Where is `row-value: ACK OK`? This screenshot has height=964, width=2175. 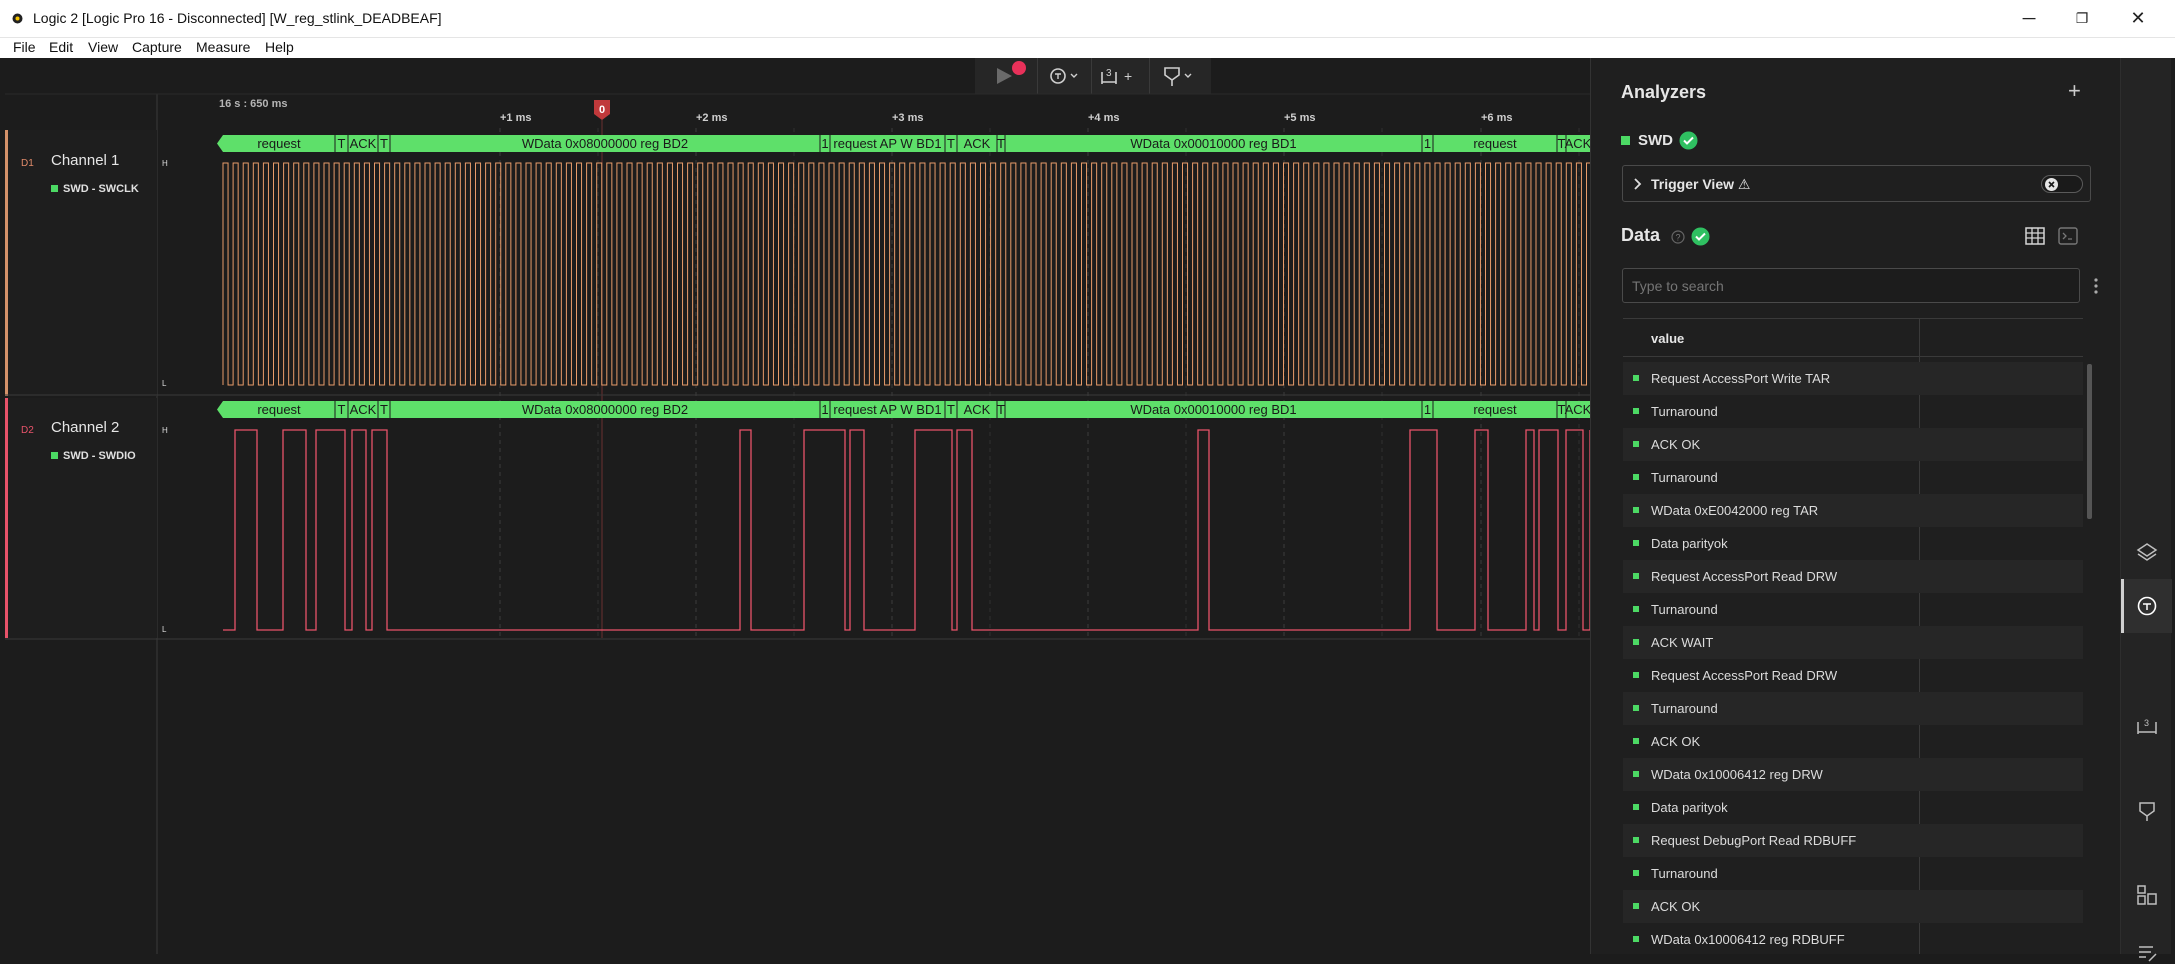
row-value: ACK OK is located at coordinates (1676, 444).